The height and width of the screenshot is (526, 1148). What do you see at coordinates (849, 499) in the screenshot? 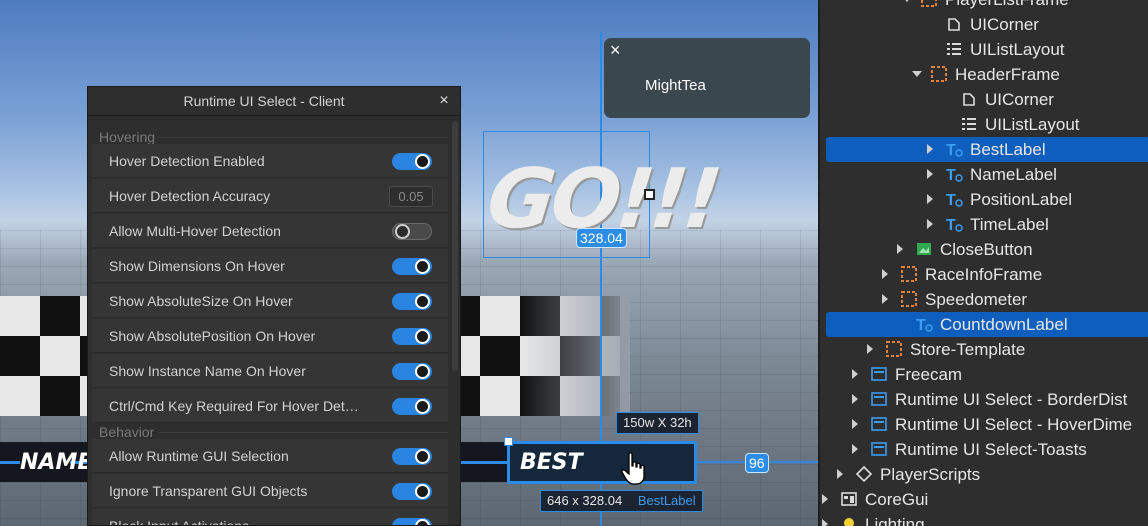
I see `coregui-icon` at bounding box center [849, 499].